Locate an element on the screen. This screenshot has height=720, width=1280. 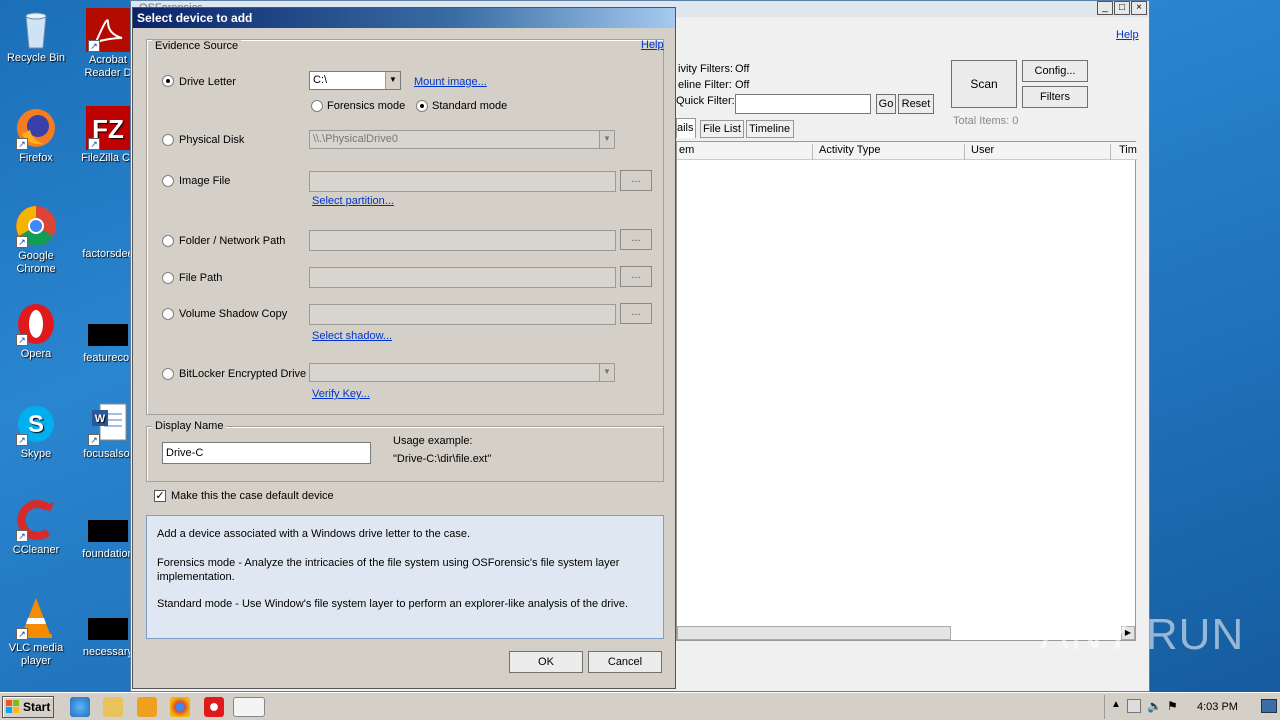
osforensics-taskbar-button is located at coordinates (249, 707).